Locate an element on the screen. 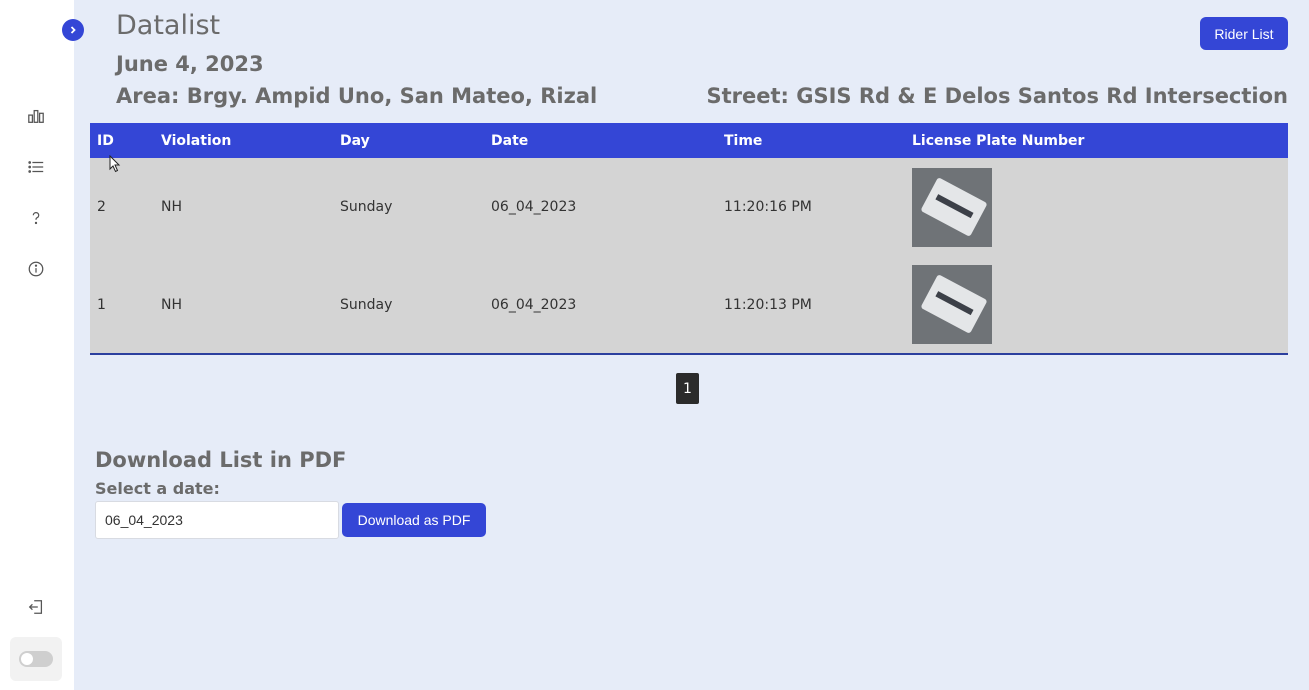 This screenshot has height=690, width=1309. toggle-knob is located at coordinates (27, 659).